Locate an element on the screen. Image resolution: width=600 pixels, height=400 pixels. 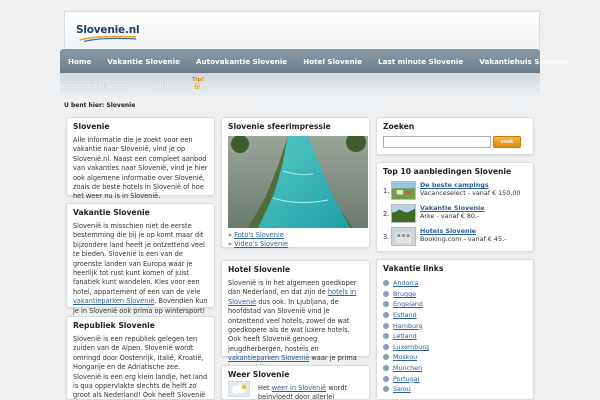
search-input is located at coordinates (437, 142).